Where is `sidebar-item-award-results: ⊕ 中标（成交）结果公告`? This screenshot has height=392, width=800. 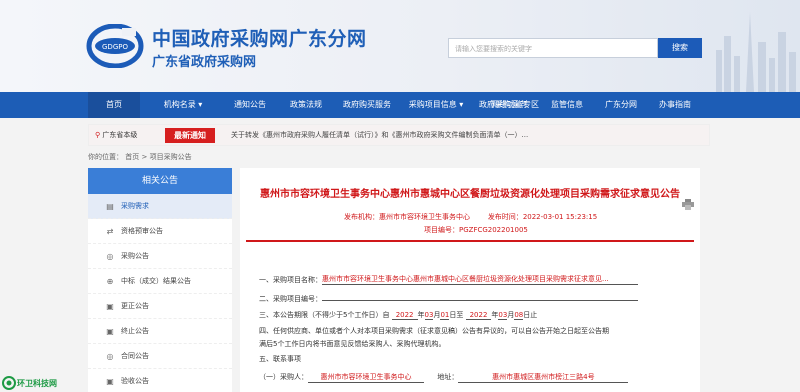 sidebar-item-award-results: ⊕ 中标（成交）结果公告 is located at coordinates (160, 281).